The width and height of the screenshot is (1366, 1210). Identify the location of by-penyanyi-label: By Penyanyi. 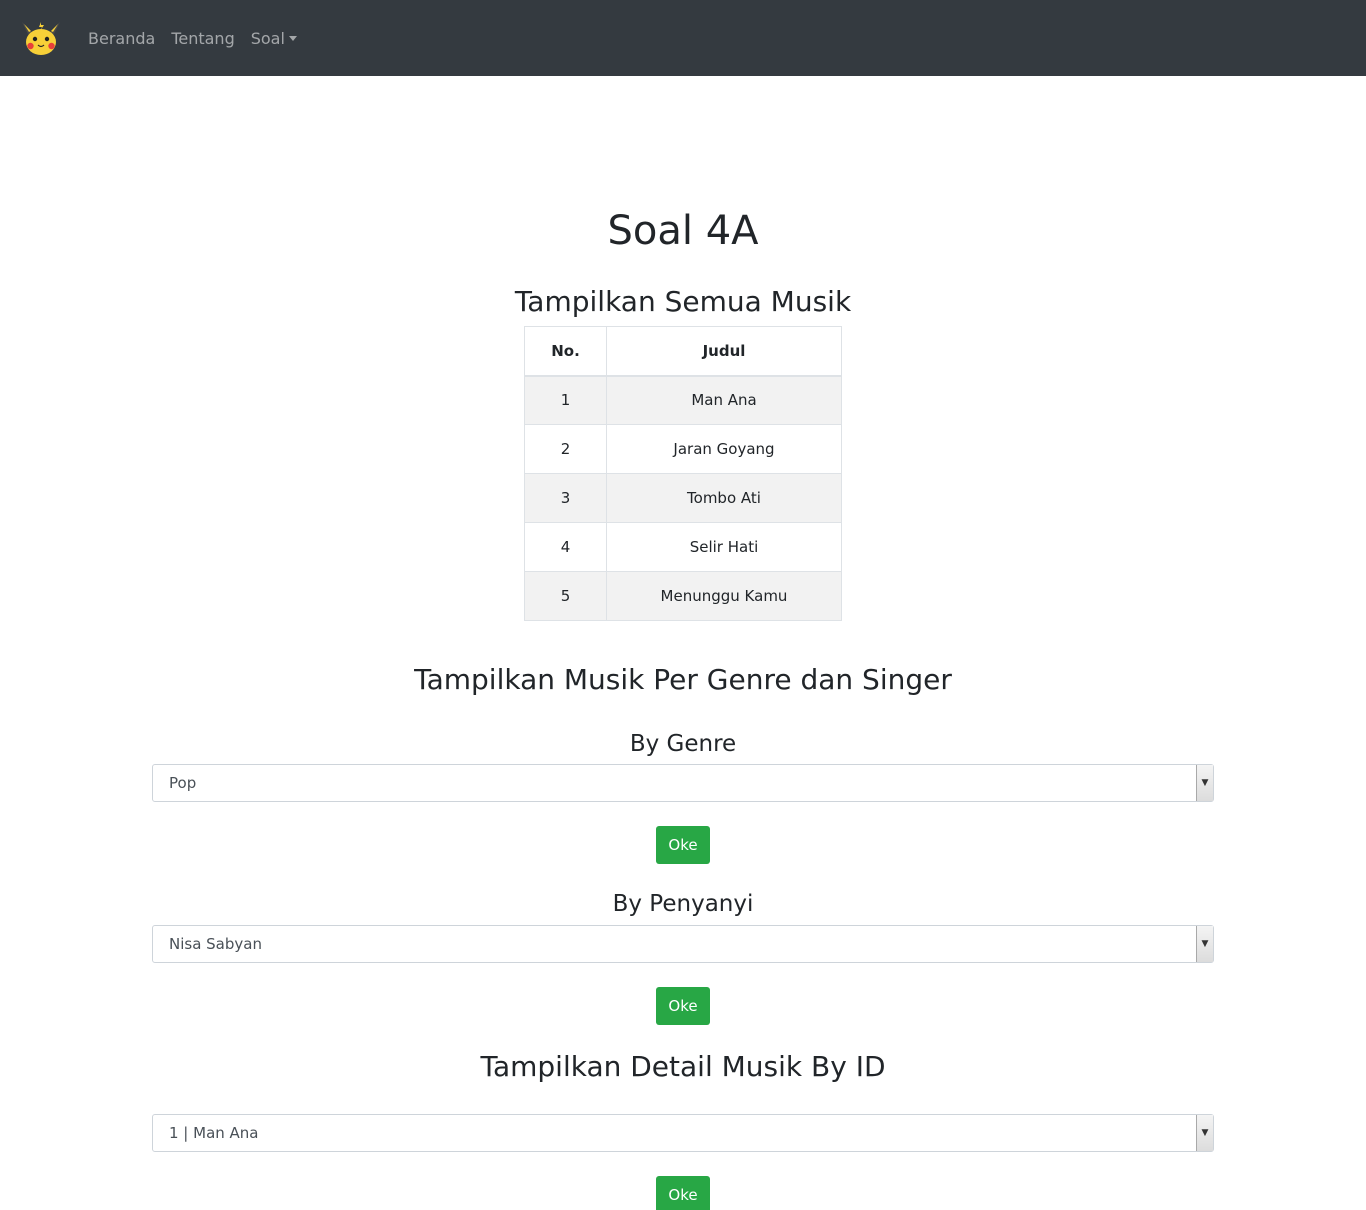
(683, 904).